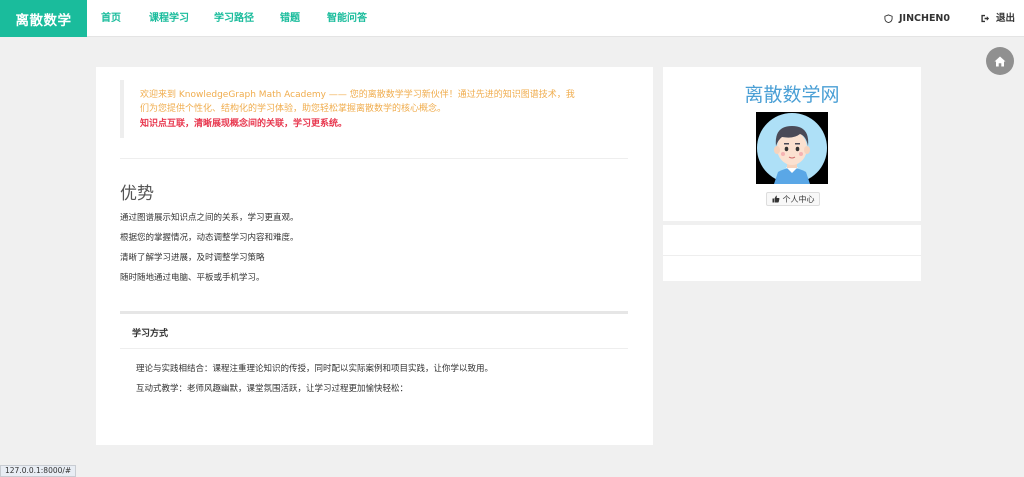 Image resolution: width=1024 pixels, height=477 pixels. Describe the element at coordinates (192, 258) in the screenshot. I see `advantage-item: 清晰了解学习进展，及时调整学习策略` at that location.